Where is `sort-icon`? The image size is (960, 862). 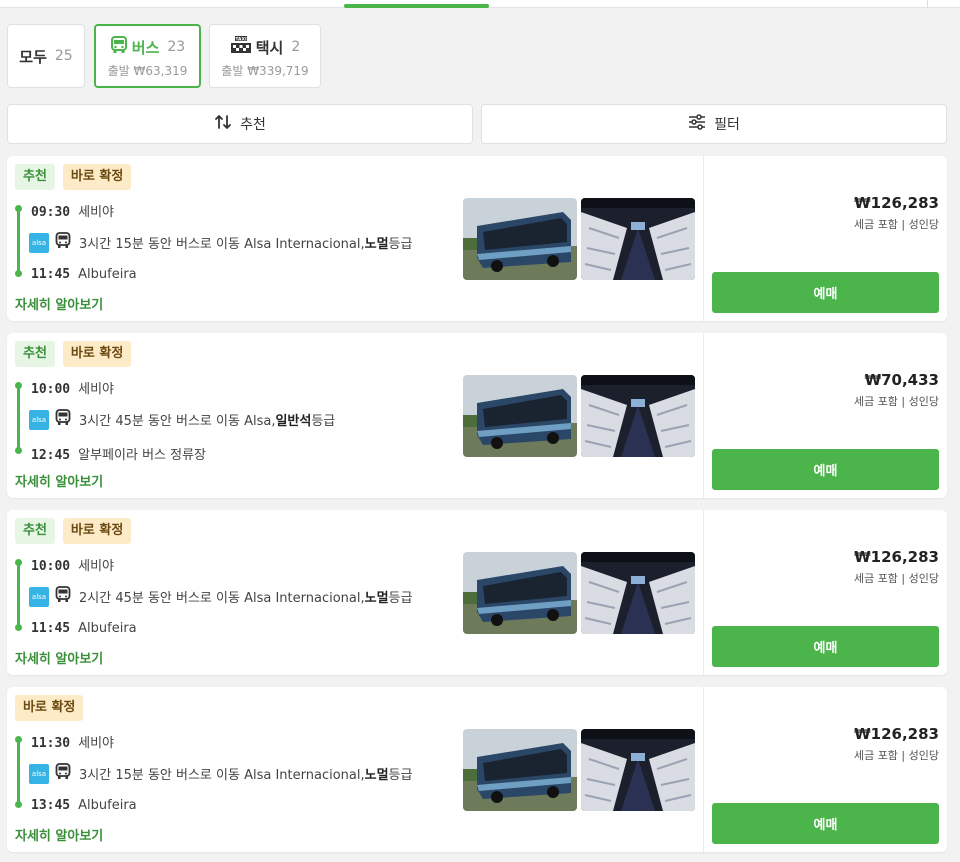 sort-icon is located at coordinates (223, 124).